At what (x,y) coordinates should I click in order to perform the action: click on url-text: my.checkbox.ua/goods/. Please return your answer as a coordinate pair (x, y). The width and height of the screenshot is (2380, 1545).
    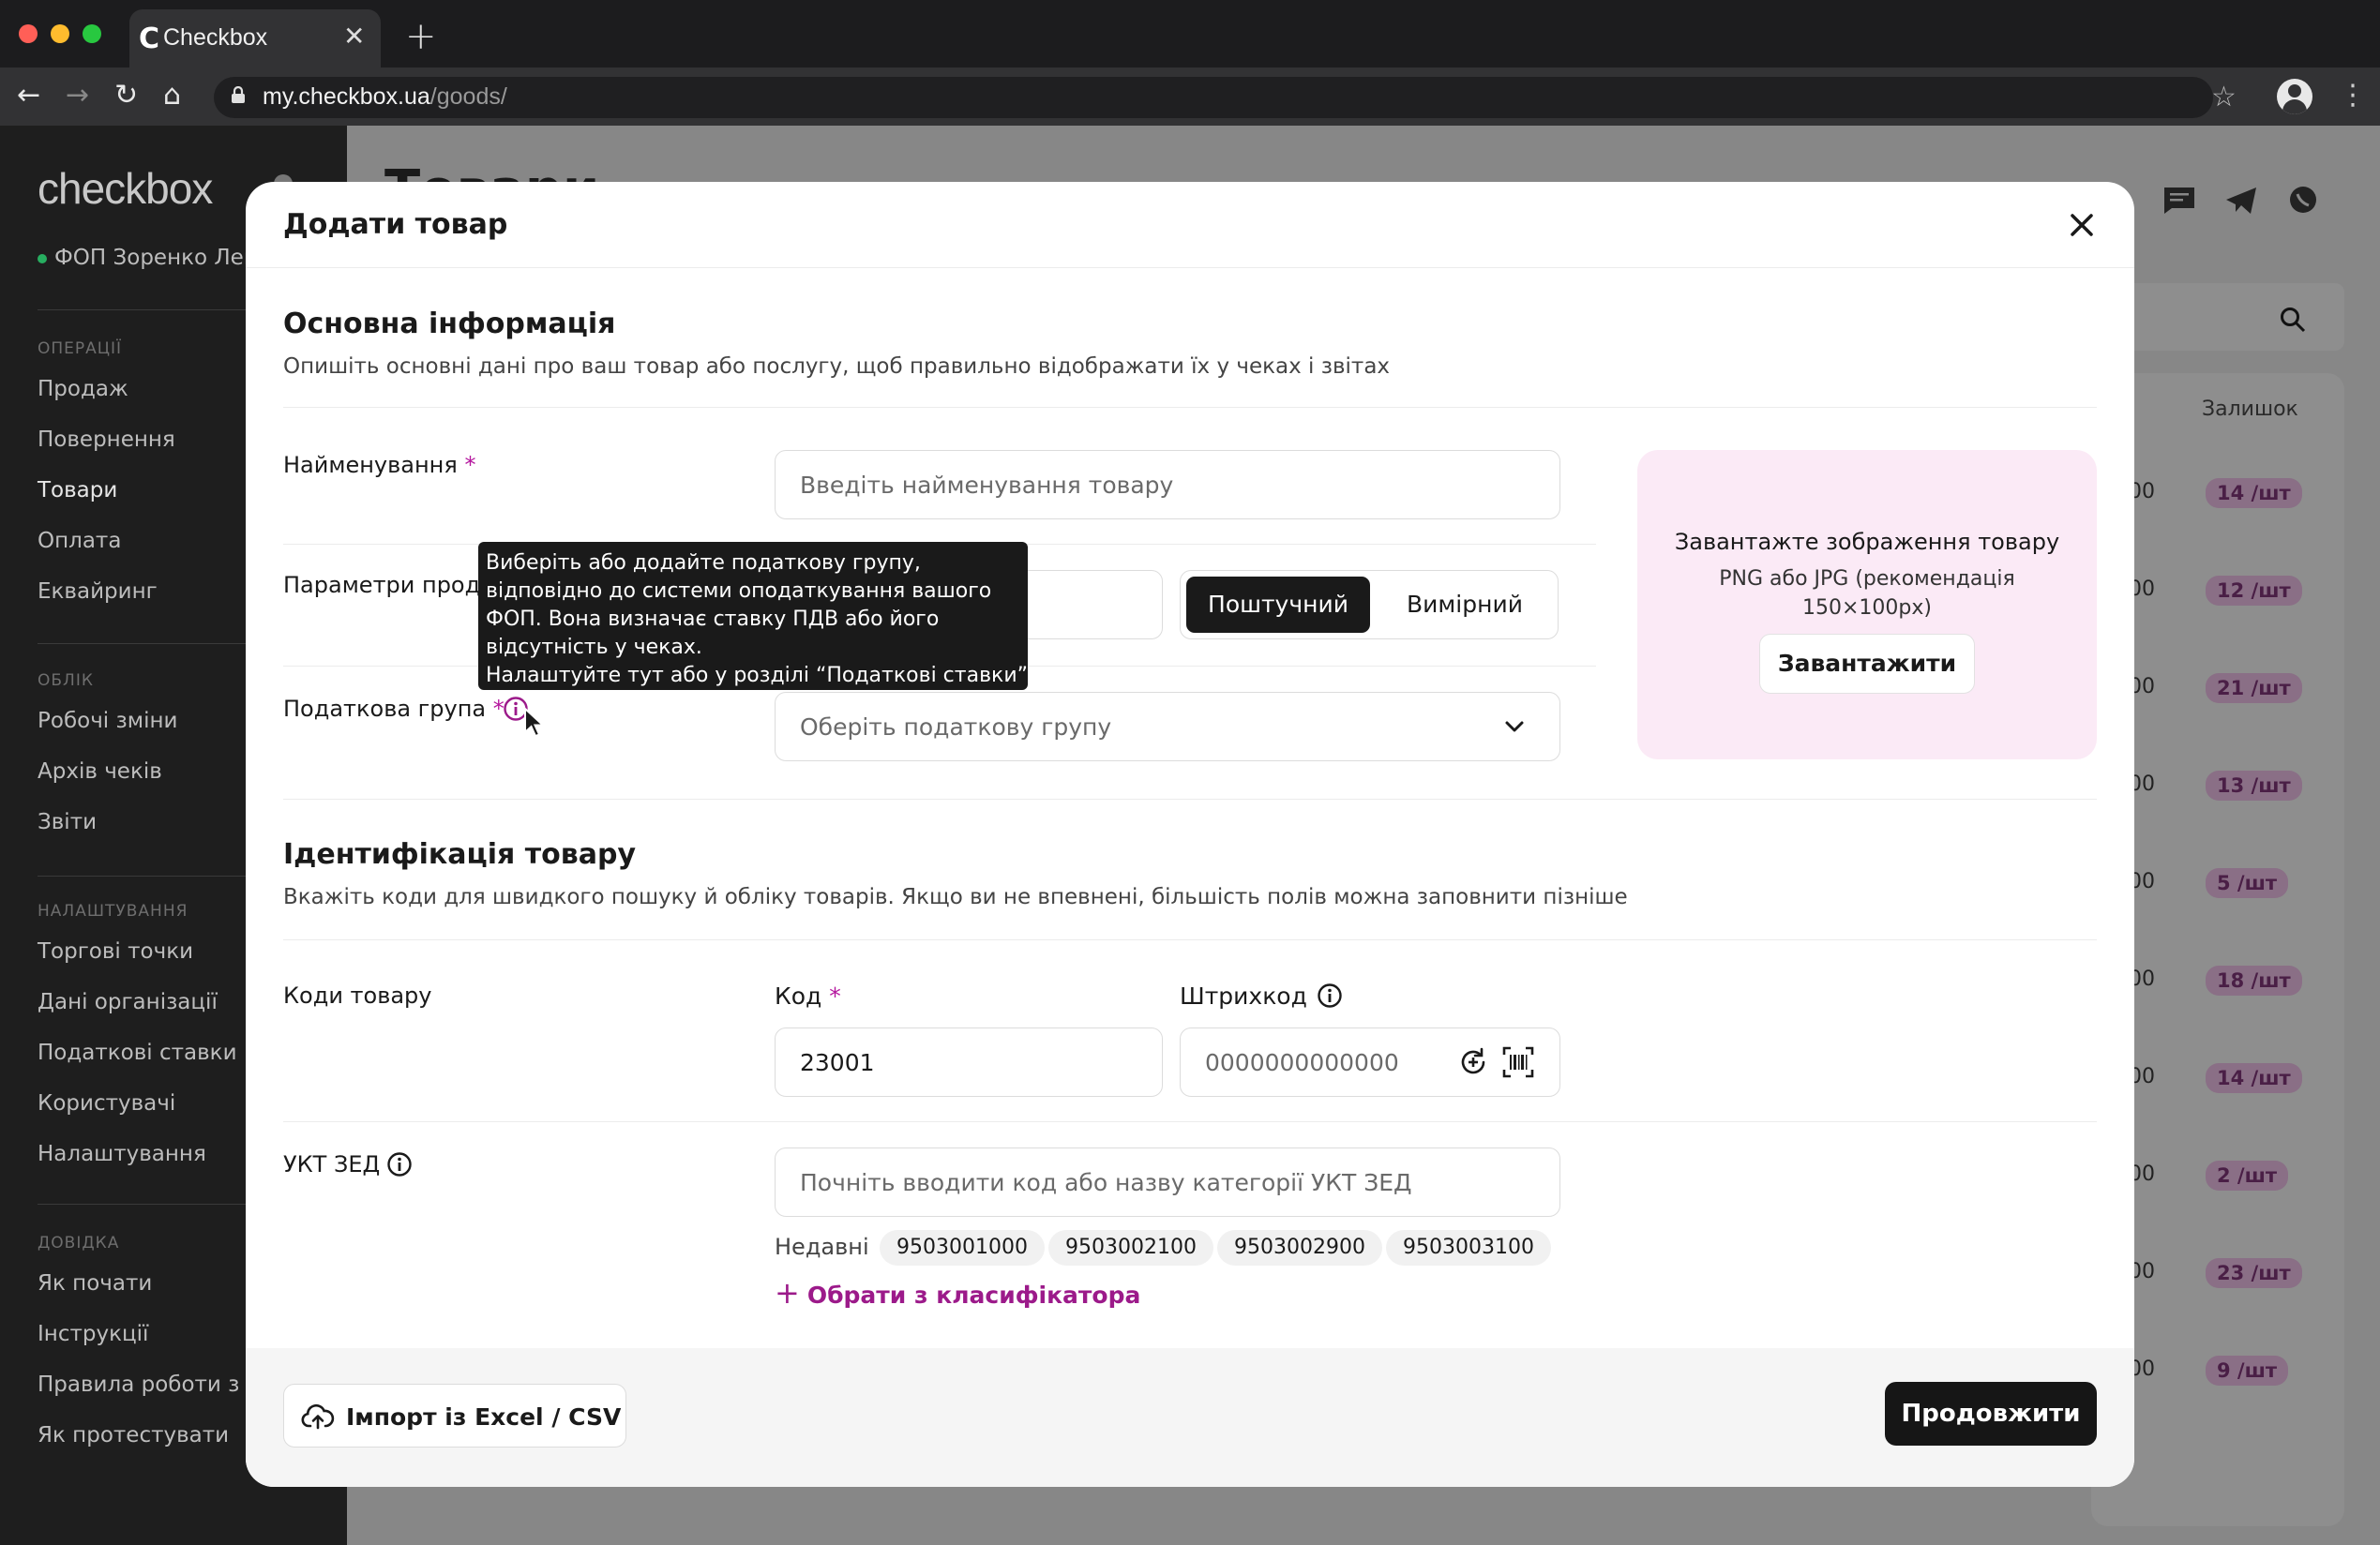
    Looking at the image, I should click on (385, 97).